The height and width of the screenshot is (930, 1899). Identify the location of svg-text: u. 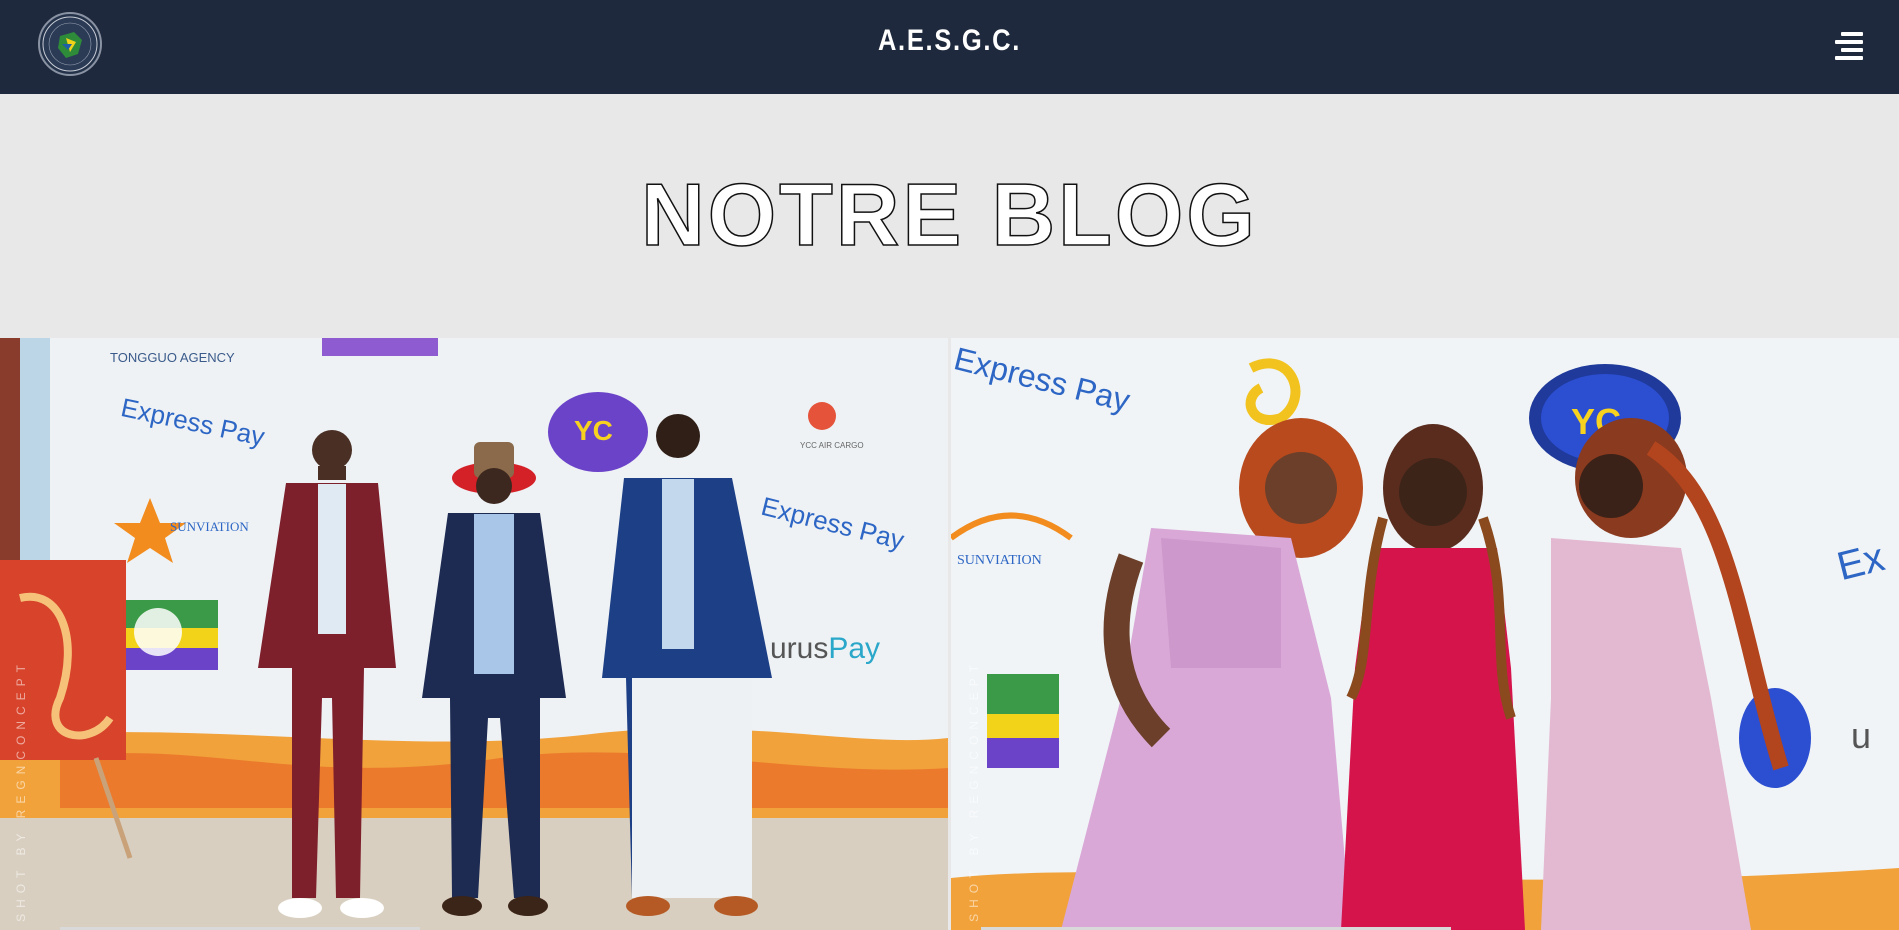
(1861, 735).